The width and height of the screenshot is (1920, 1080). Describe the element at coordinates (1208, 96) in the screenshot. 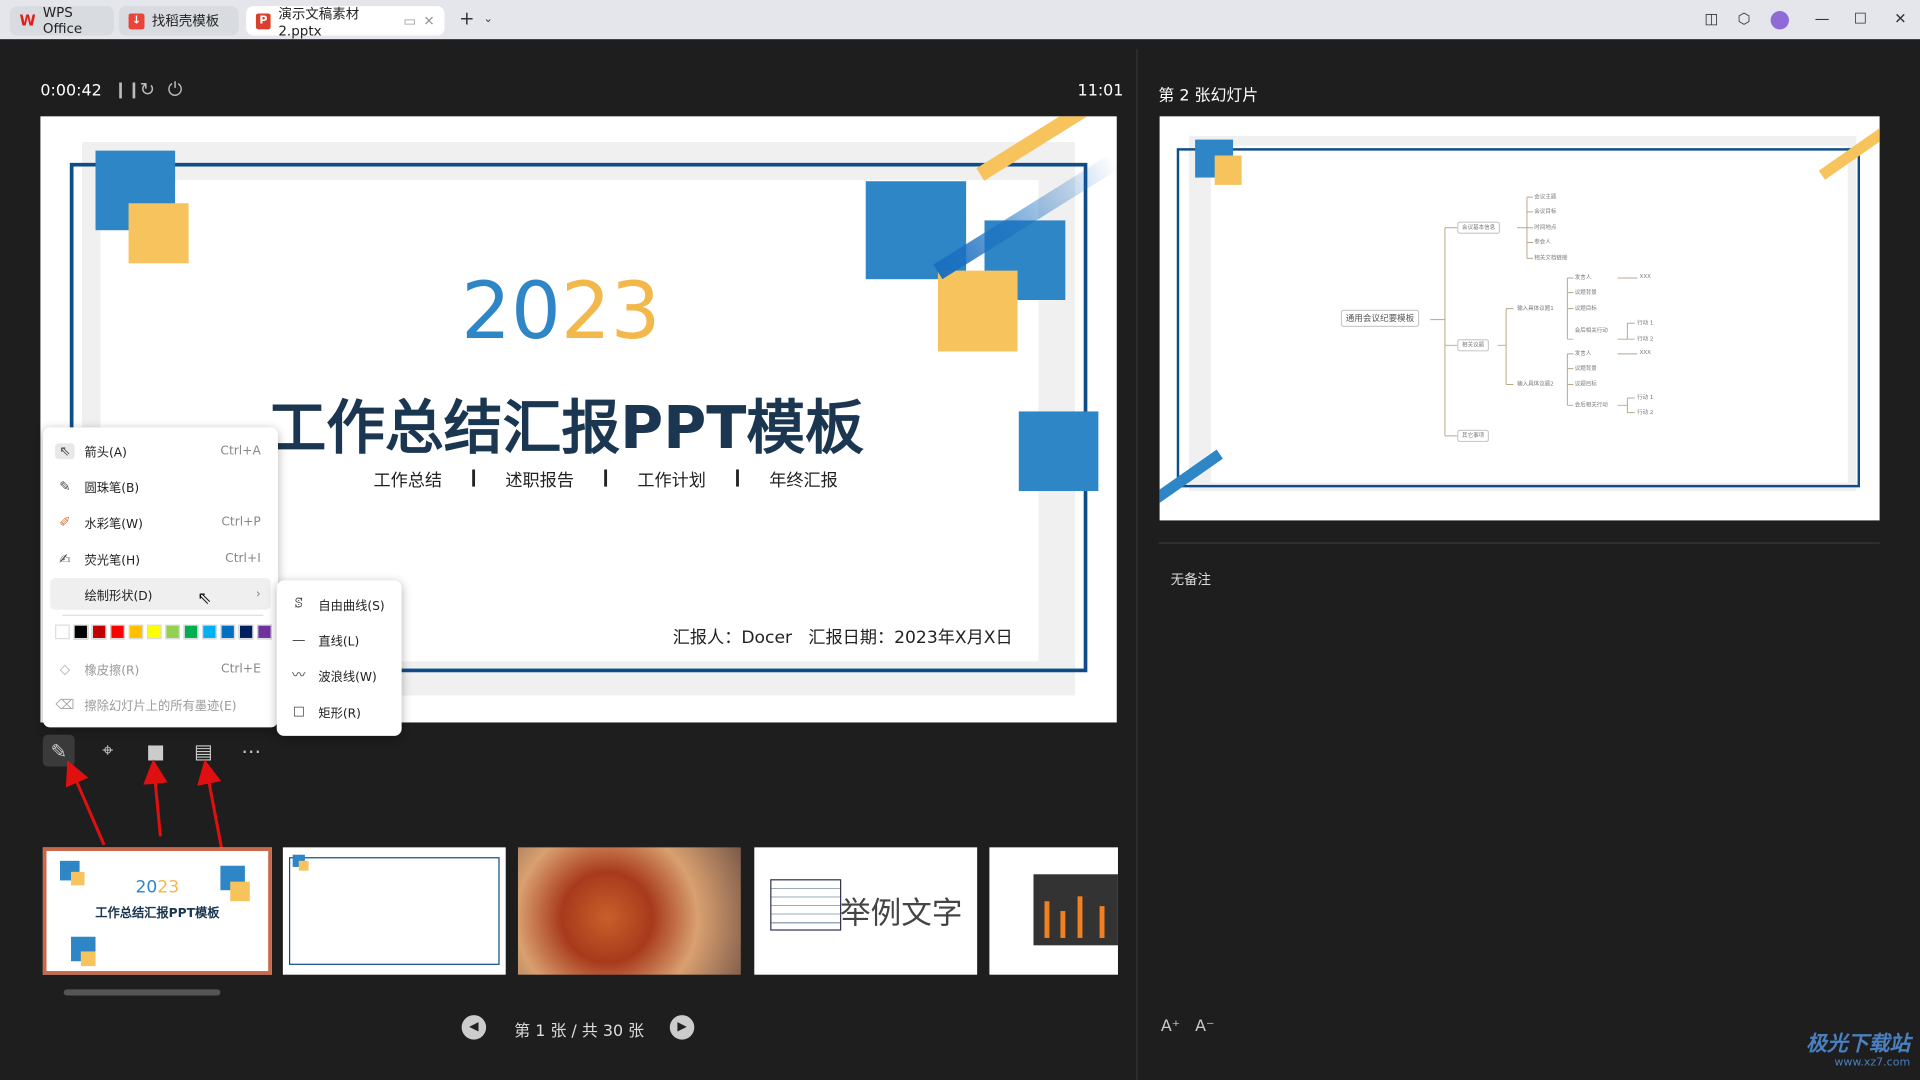

I see `next-slide-label: 第 2 张幻灯片` at that location.